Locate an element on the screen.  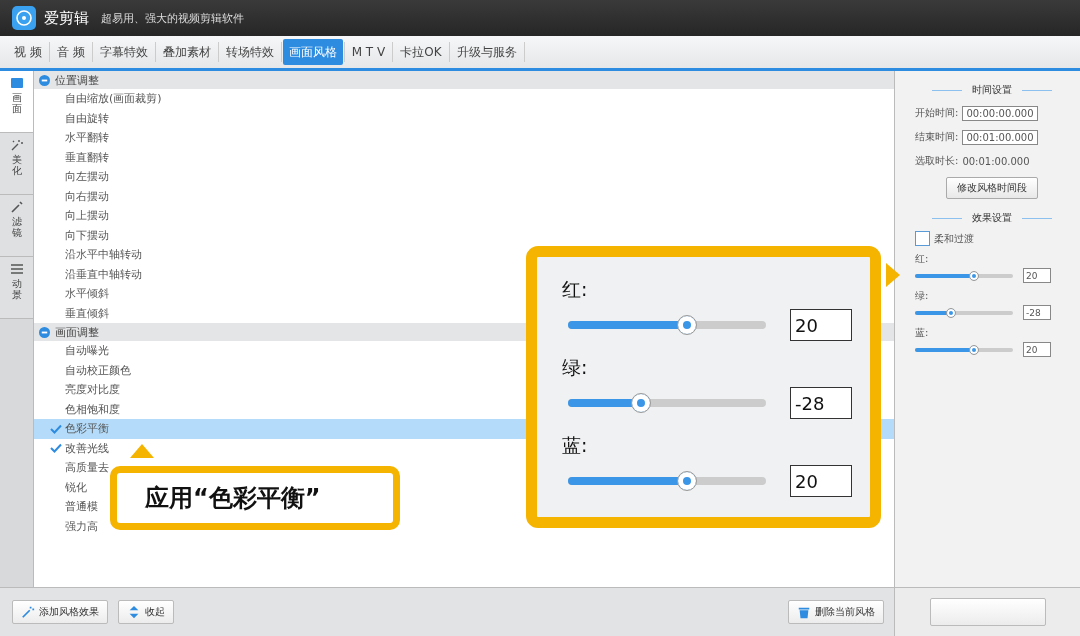
tab: 视 频 is located at coordinates (28, 52).